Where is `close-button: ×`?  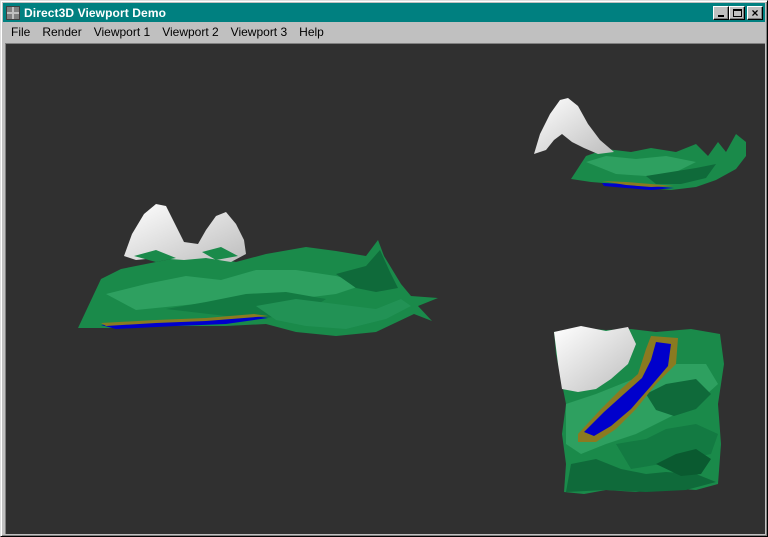
close-button: × is located at coordinates (755, 12).